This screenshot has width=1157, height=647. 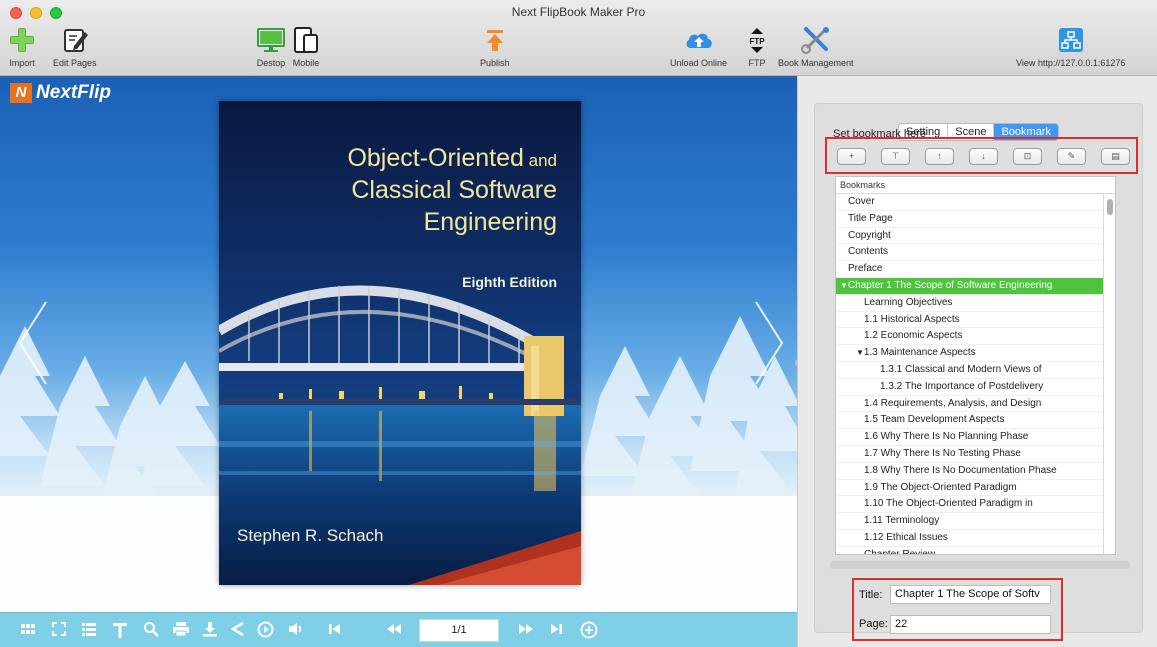 I want to click on publish-button: Publish, so click(x=495, y=46).